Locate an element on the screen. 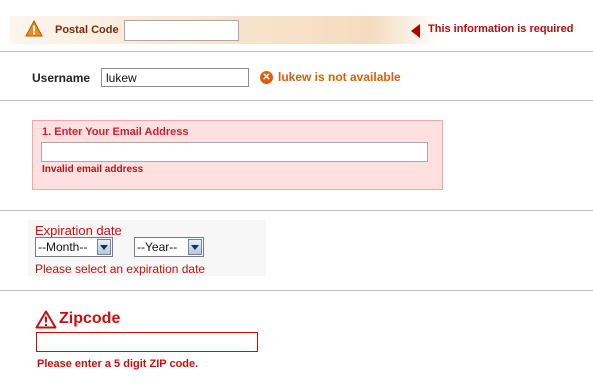 This screenshot has height=388, width=593. email-error: Invalid email address is located at coordinates (93, 169).